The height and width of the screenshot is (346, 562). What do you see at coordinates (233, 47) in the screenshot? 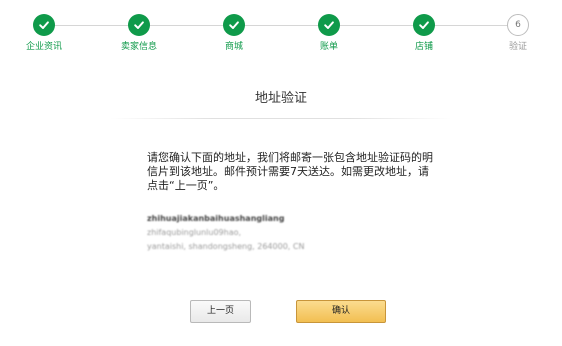
I see `step-label: 商城` at bounding box center [233, 47].